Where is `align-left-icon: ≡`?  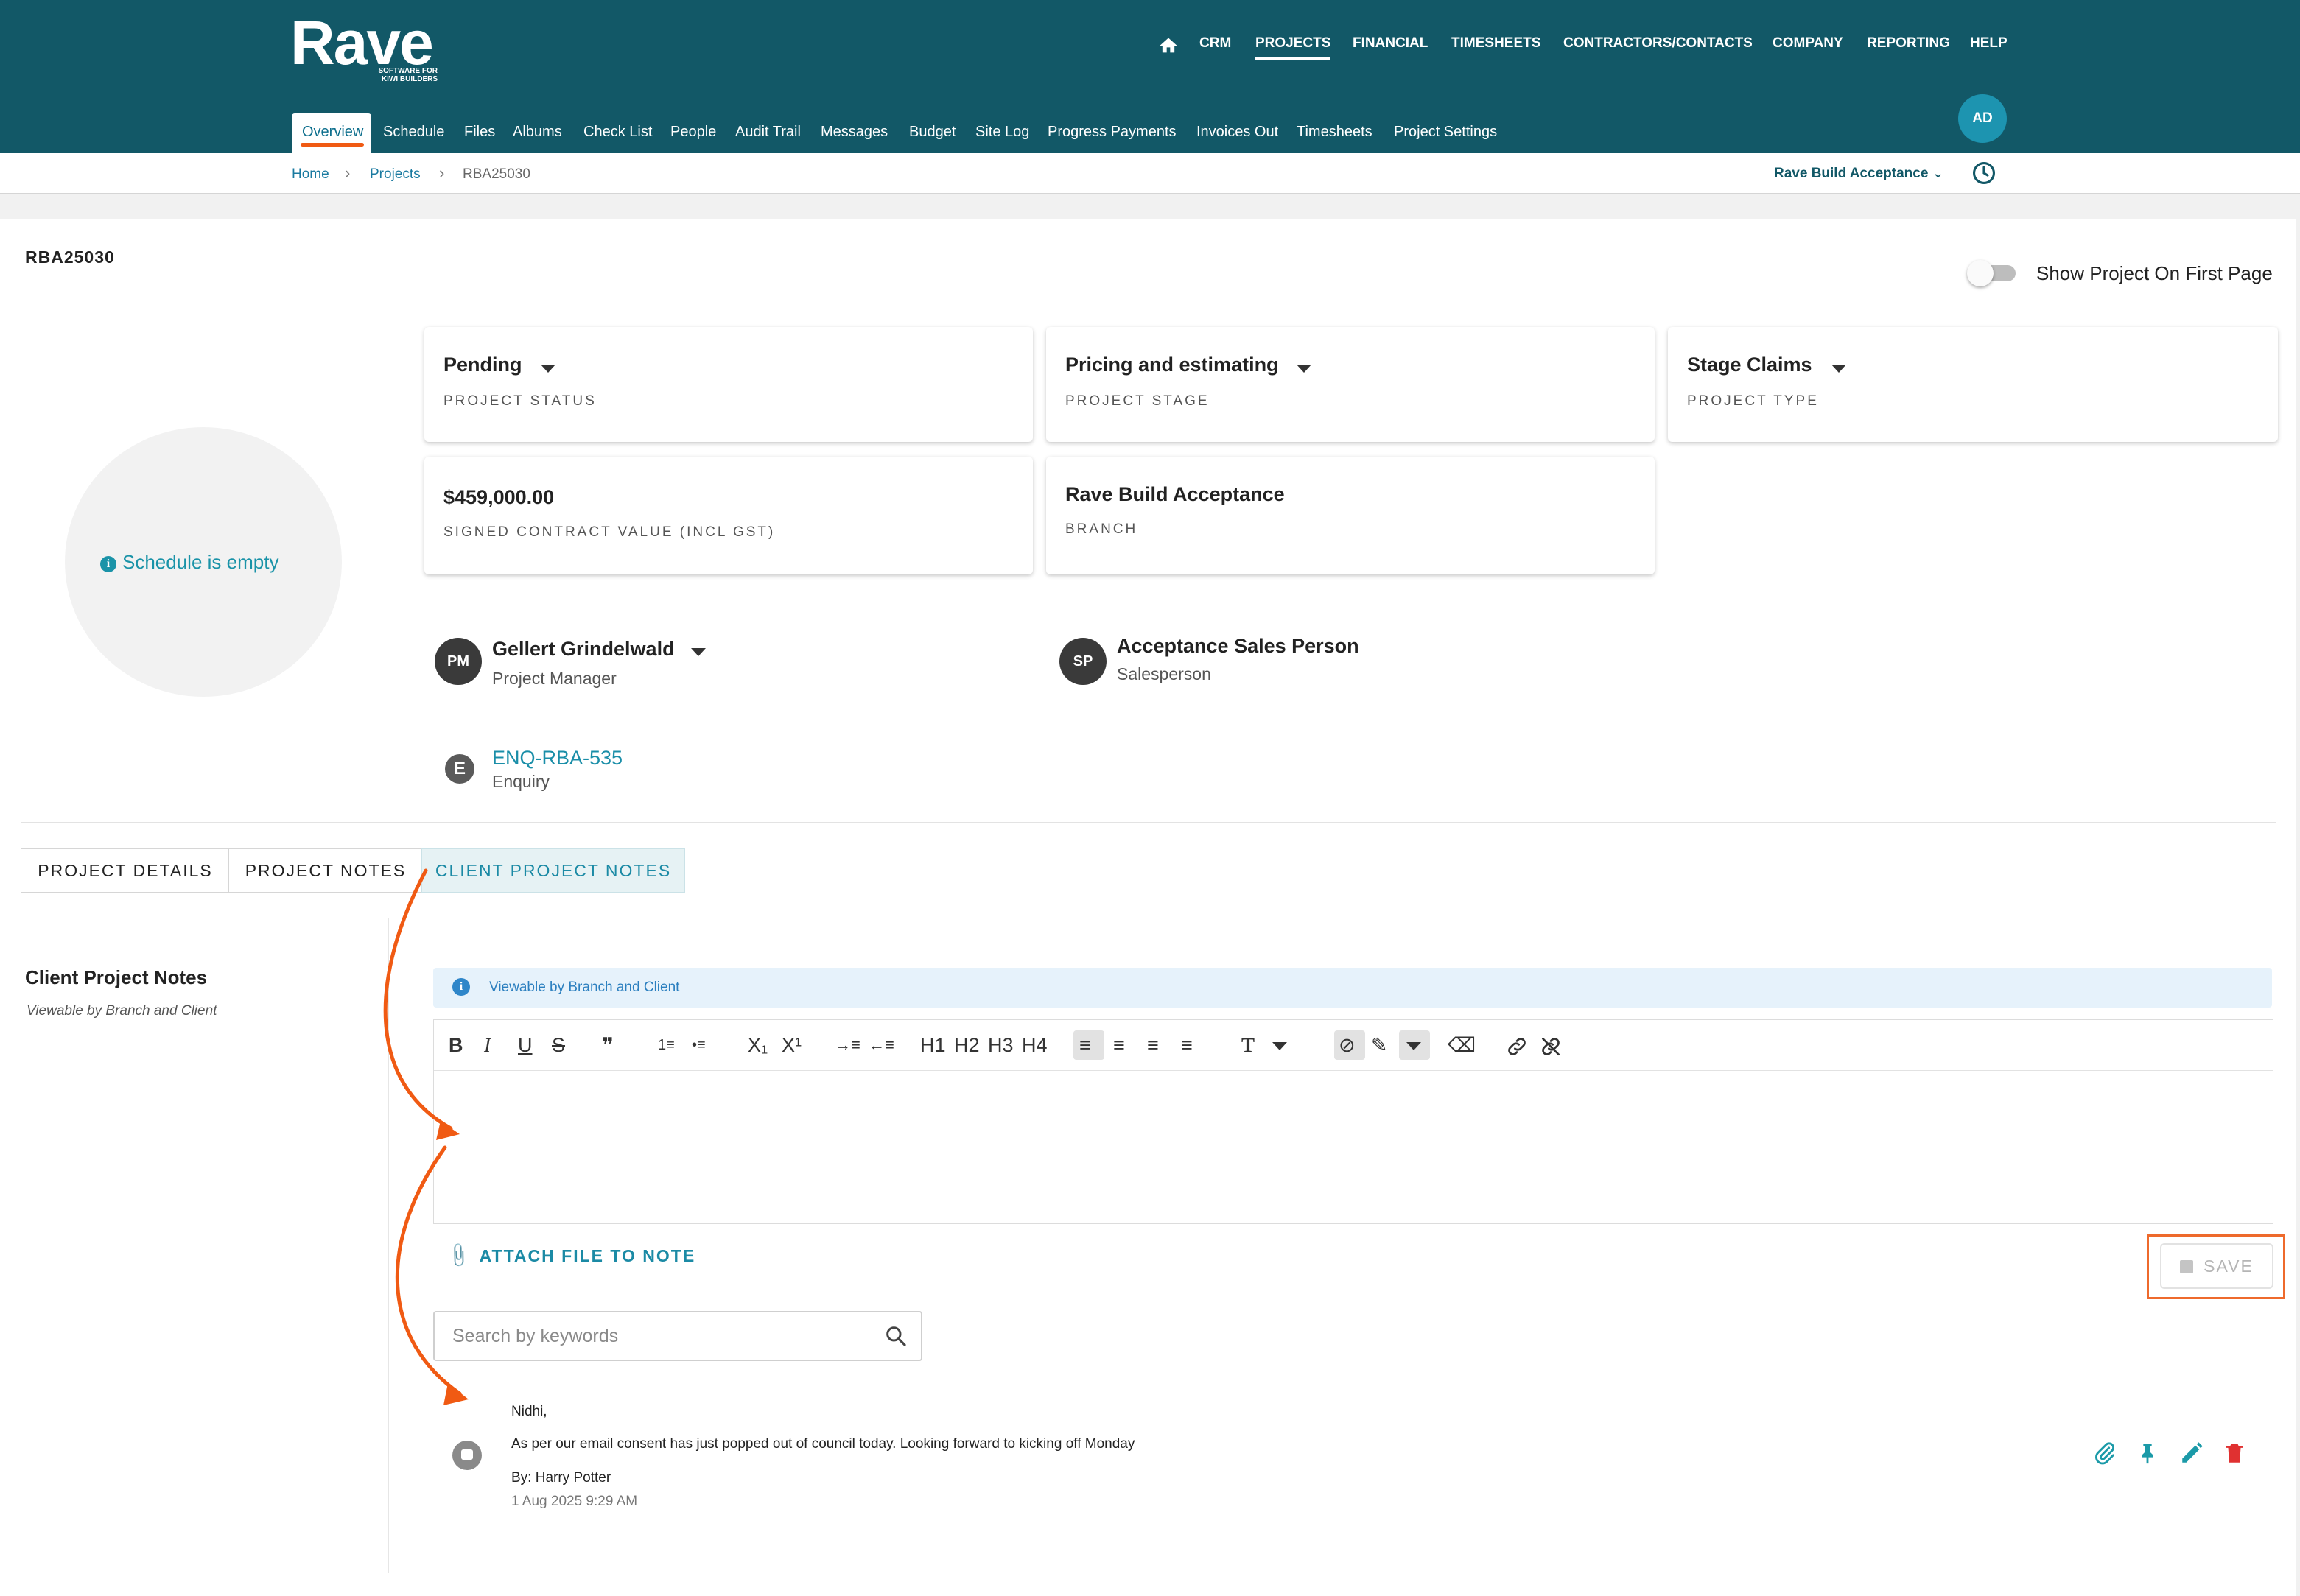
align-left-icon: ≡ is located at coordinates (1085, 1045).